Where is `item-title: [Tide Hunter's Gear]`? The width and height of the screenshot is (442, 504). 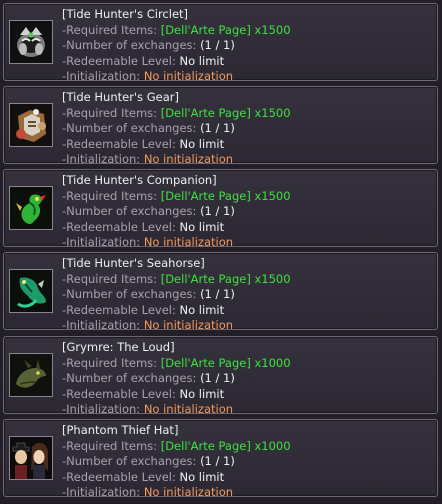 item-title: [Tide Hunter's Gear] is located at coordinates (120, 97).